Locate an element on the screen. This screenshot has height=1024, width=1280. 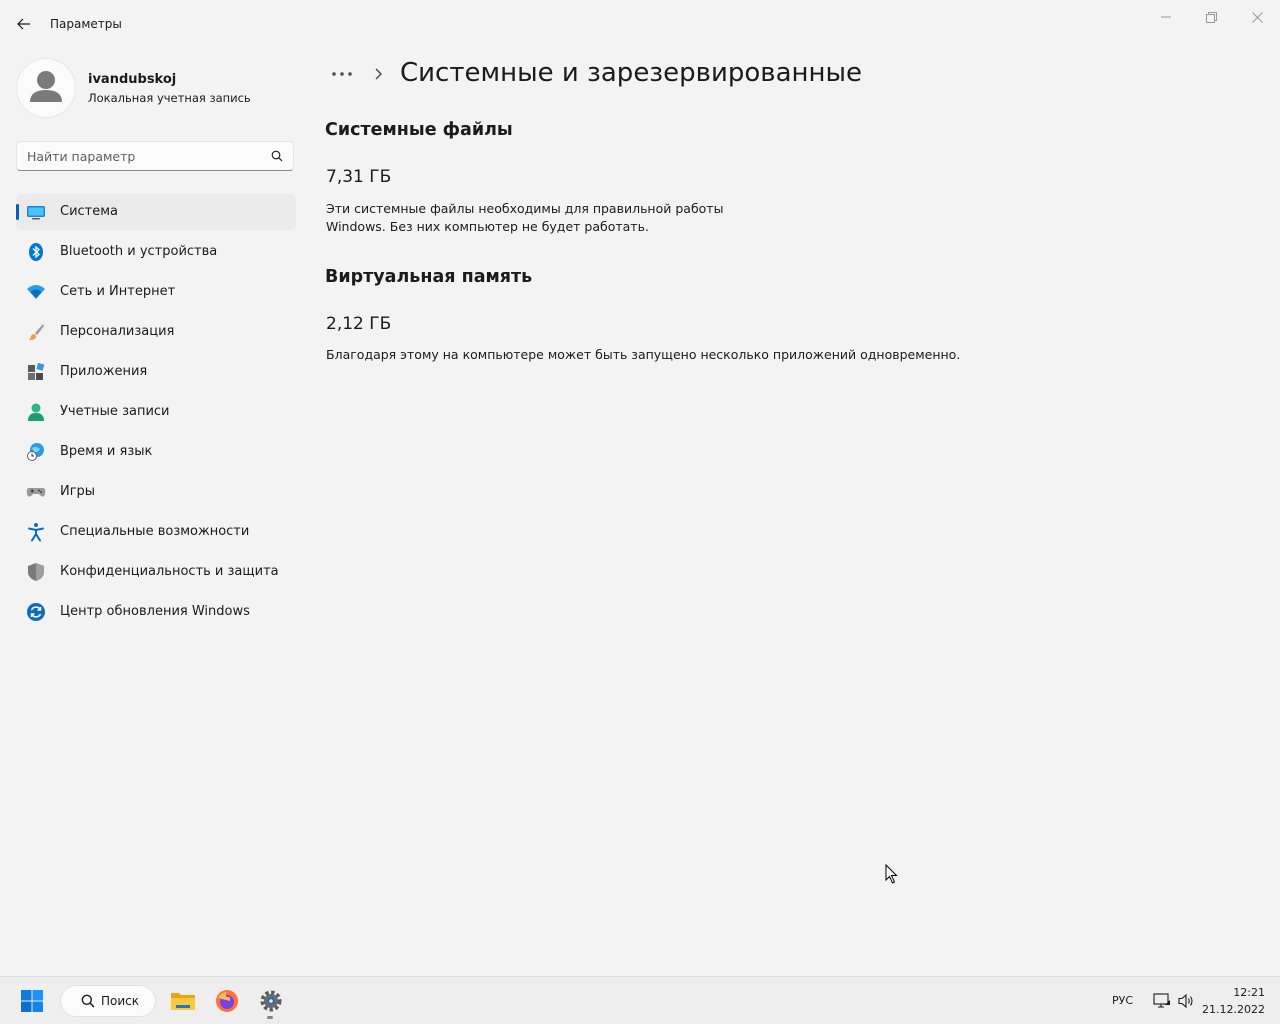
arrow-left-icon is located at coordinates (23, 24).